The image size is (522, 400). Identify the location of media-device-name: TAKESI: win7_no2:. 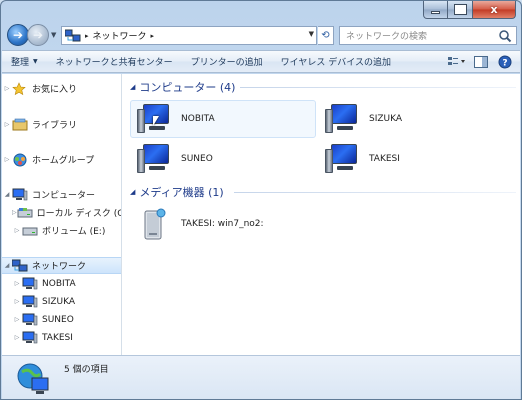
(222, 224).